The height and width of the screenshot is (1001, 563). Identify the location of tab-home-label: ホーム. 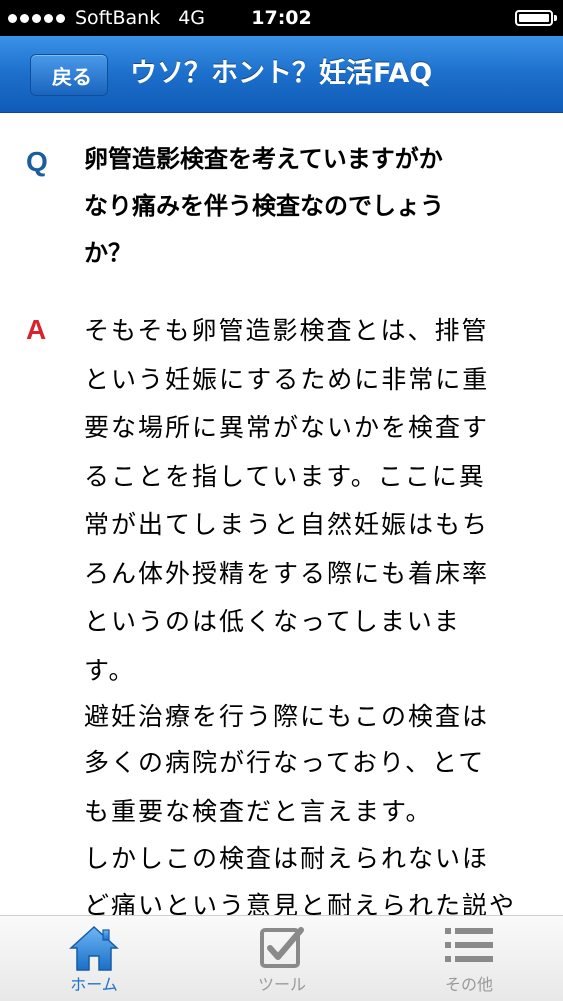
(94, 984).